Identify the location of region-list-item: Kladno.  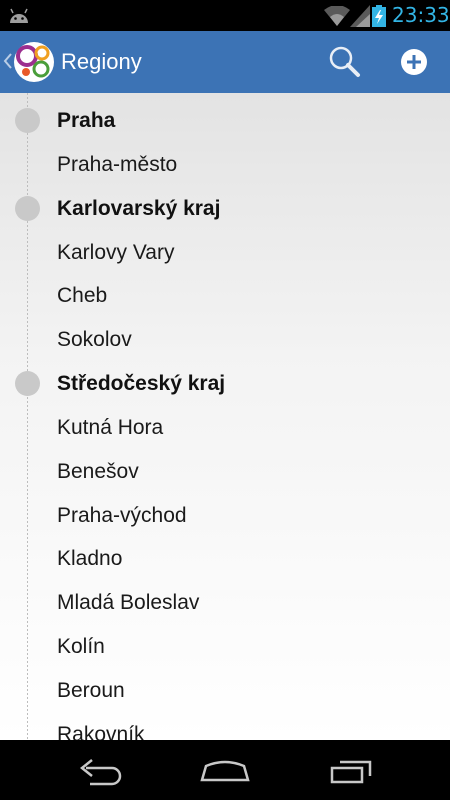
(225, 558).